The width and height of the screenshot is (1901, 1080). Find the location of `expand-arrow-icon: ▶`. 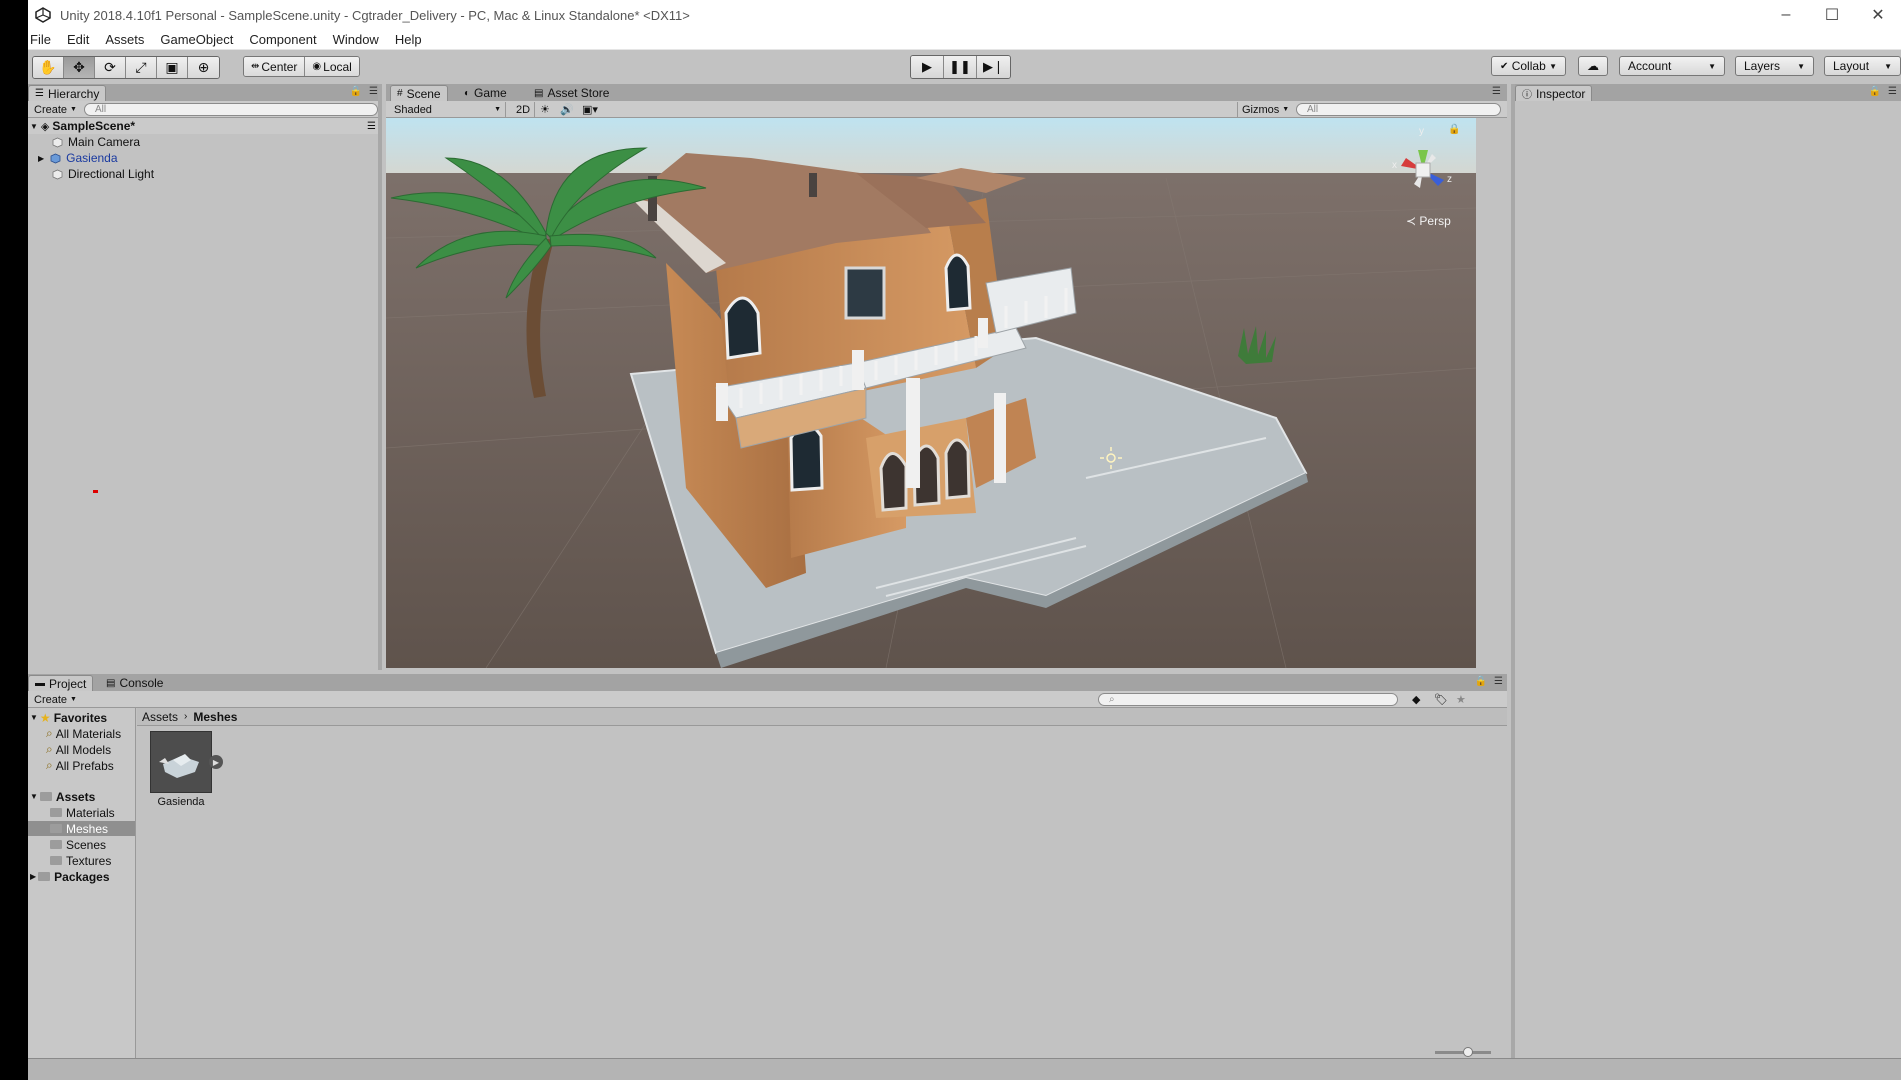

expand-arrow-icon: ▶ is located at coordinates (41, 158).